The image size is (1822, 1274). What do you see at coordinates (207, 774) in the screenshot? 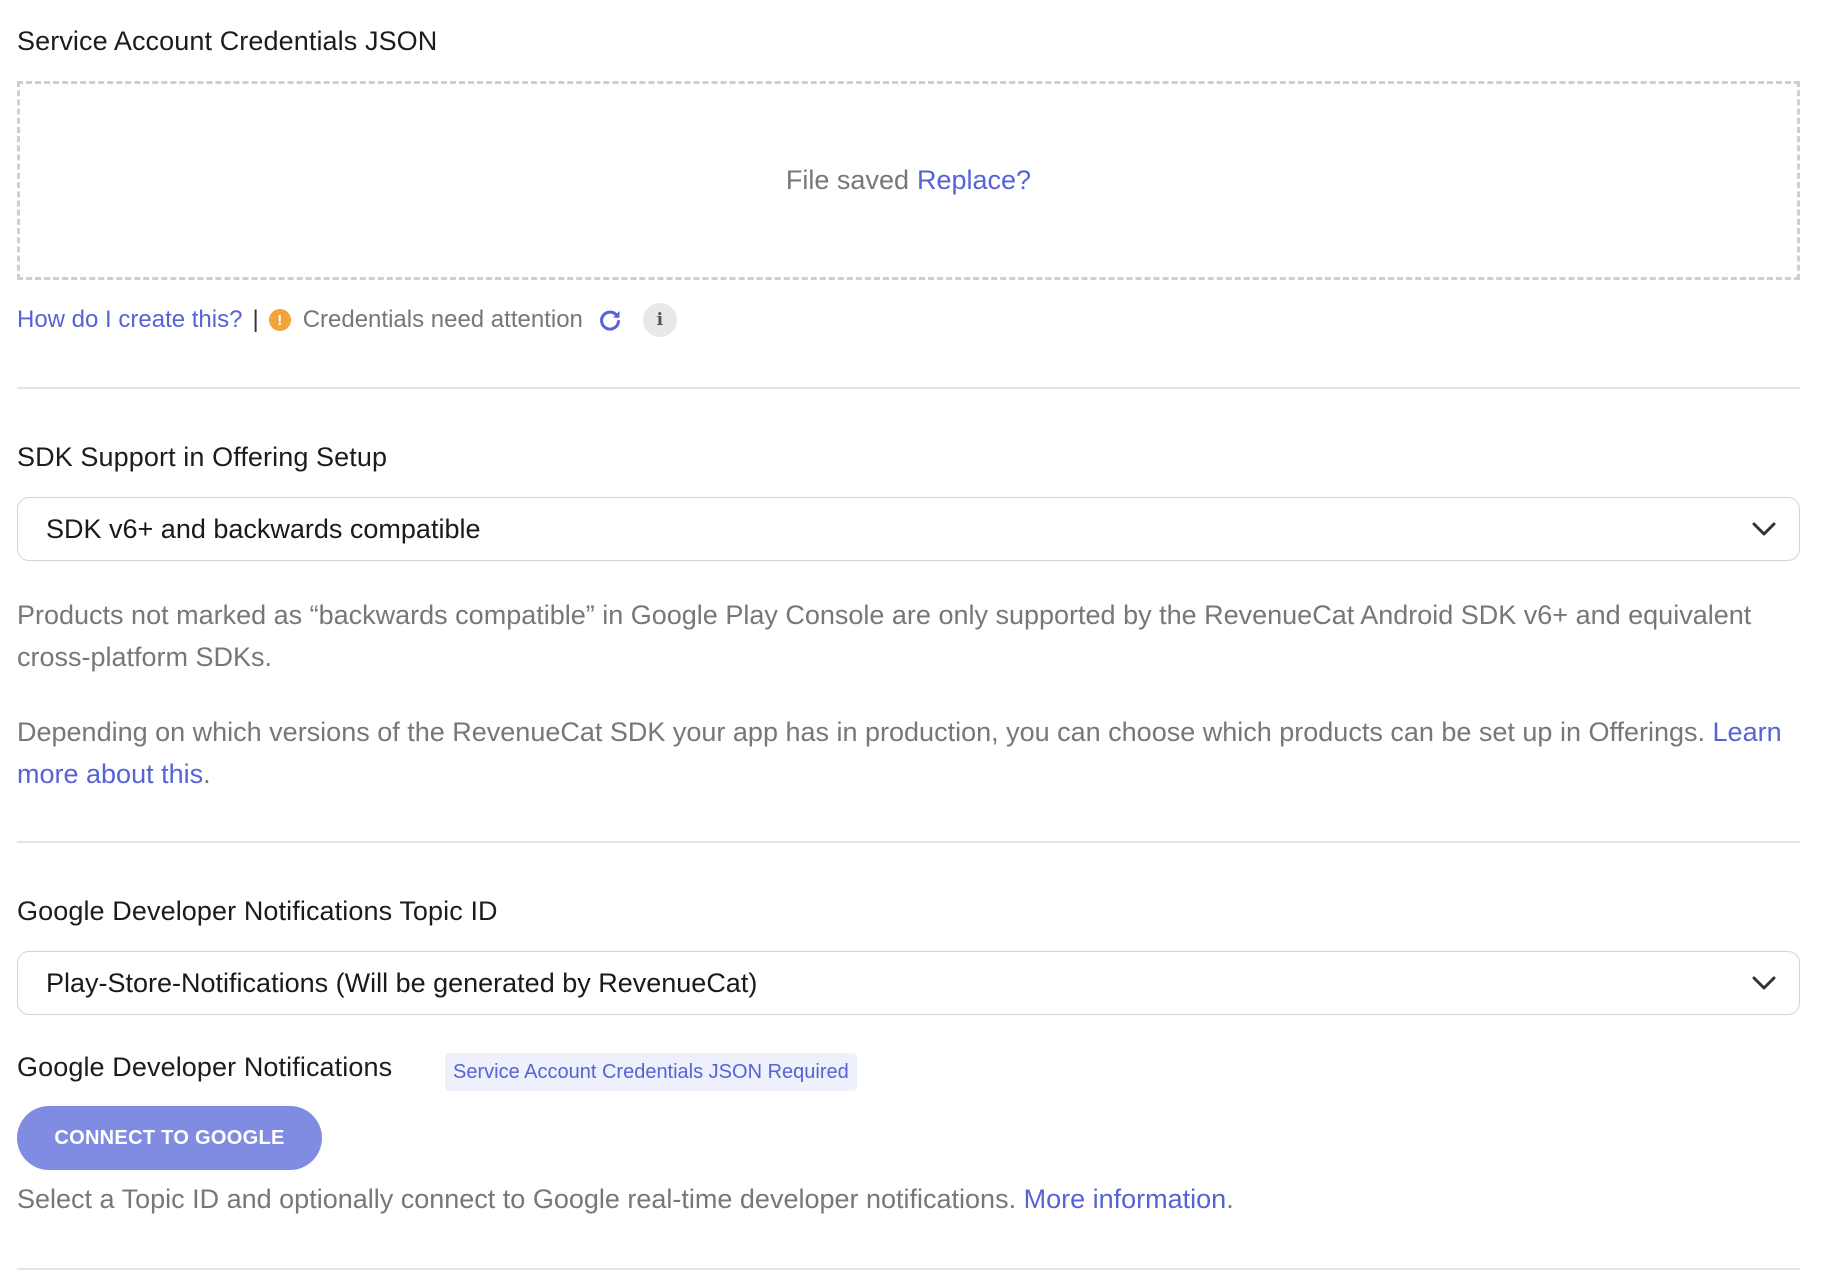
I see `sdk-support-note-end: .` at bounding box center [207, 774].